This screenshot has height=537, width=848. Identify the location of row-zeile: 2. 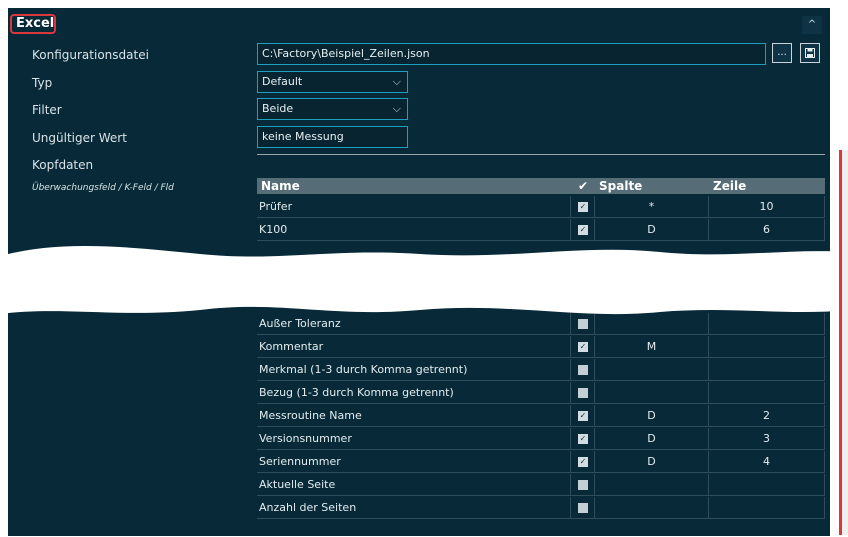
(767, 416).